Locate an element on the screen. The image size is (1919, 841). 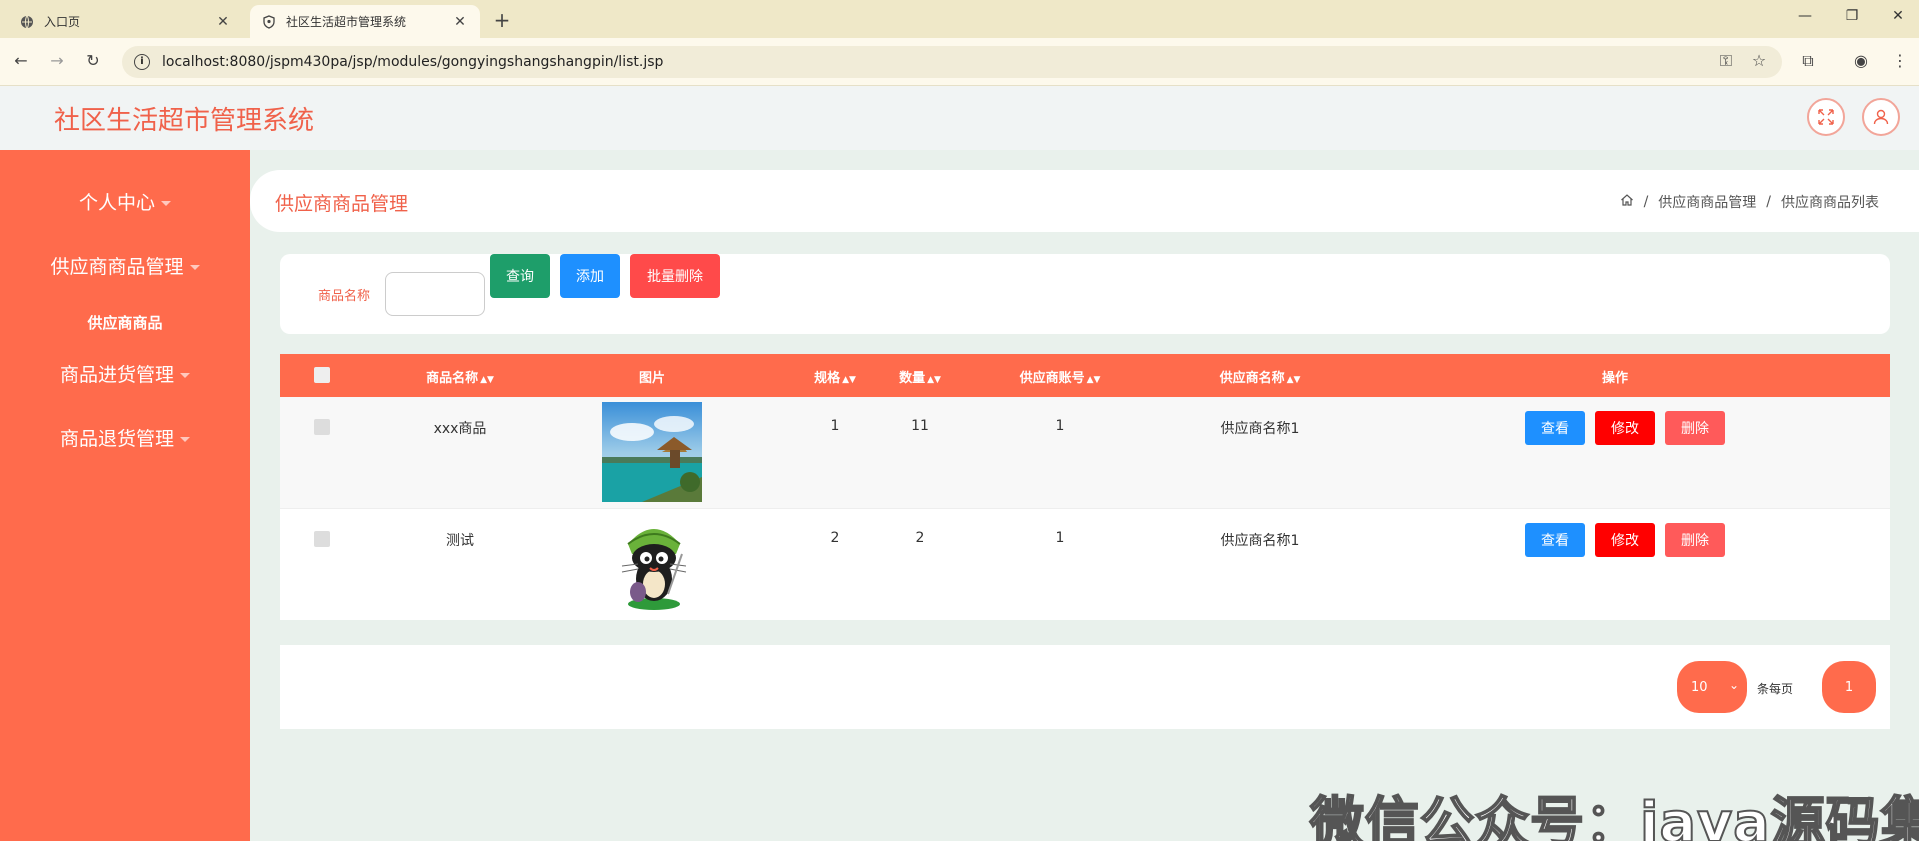
cell-spec: 1 is located at coordinates (835, 426).